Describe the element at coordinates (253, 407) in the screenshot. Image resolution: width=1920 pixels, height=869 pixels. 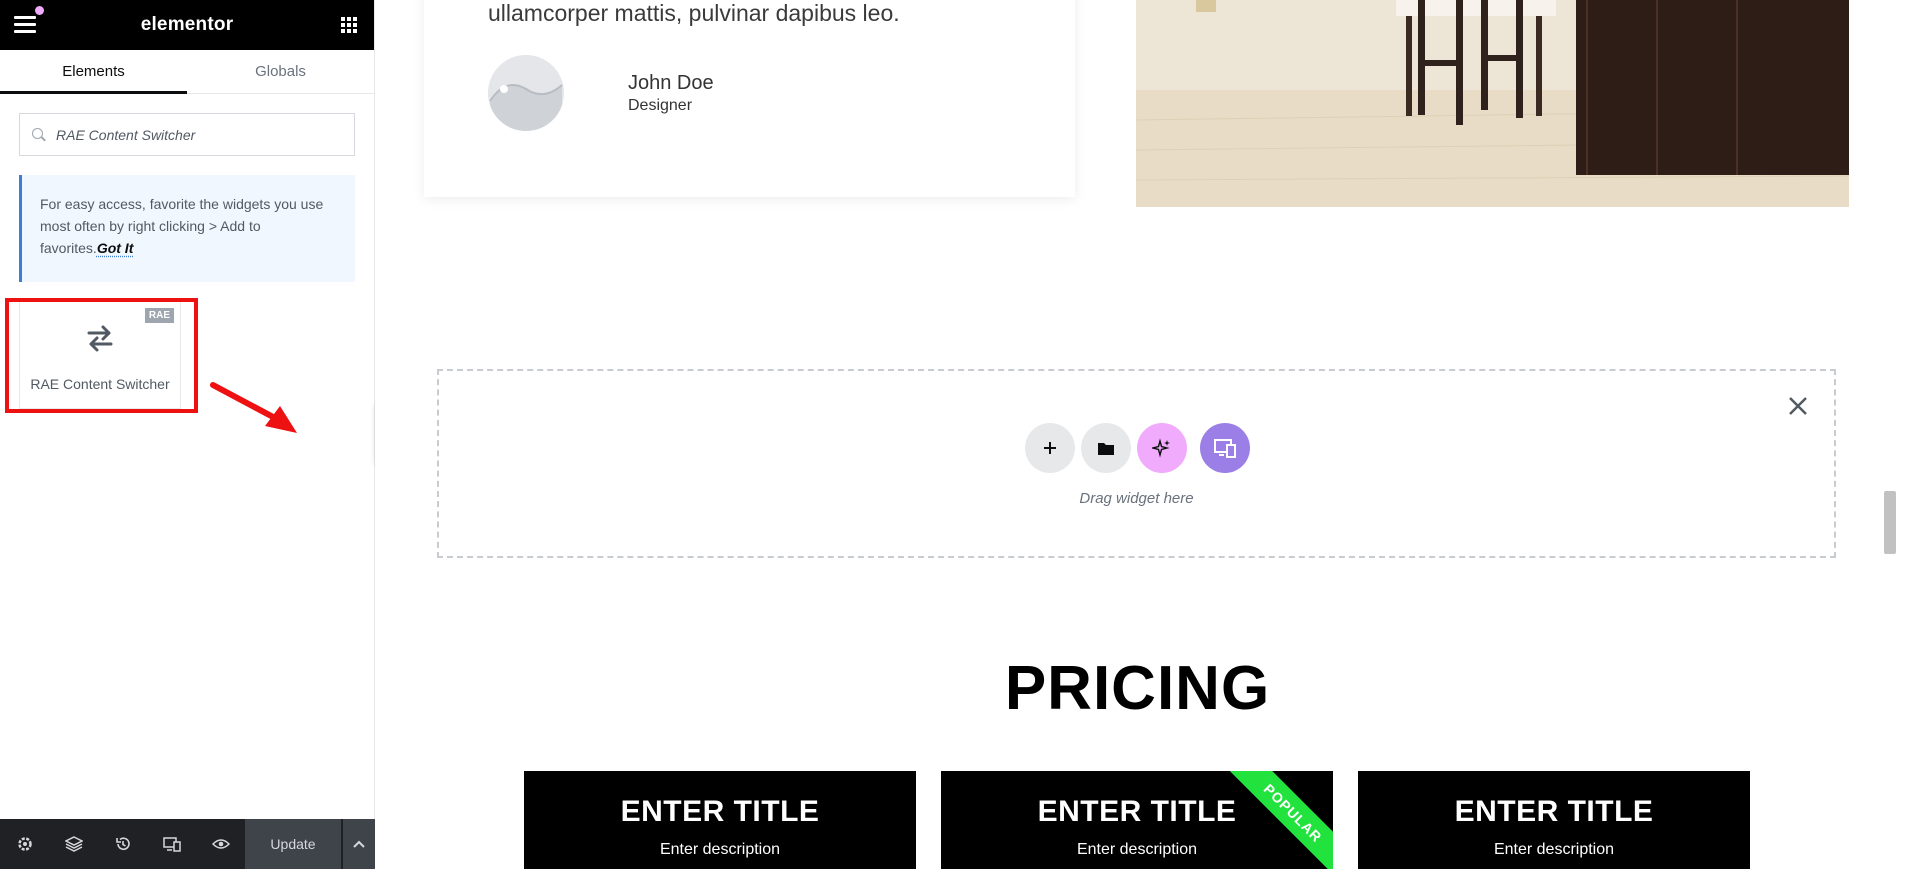
I see `red-arrow-annotation` at that location.